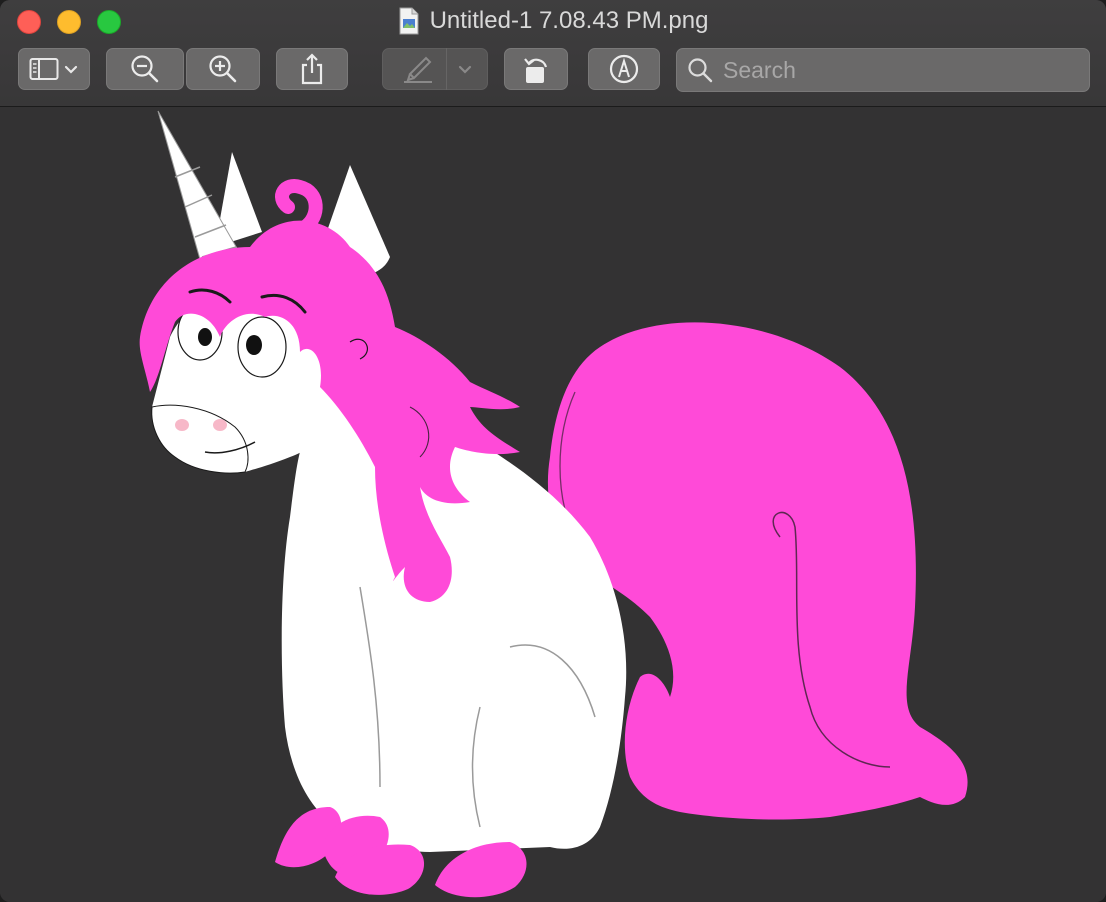 The height and width of the screenshot is (902, 1106). What do you see at coordinates (569, 20) in the screenshot?
I see `window-title: Untitled-1 7.08.43 PM.png` at bounding box center [569, 20].